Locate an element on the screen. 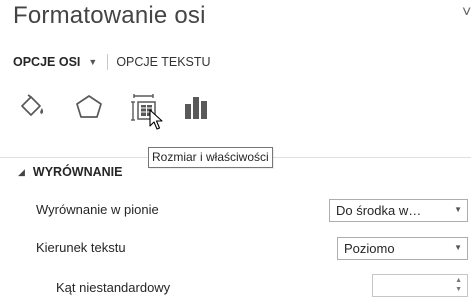 The width and height of the screenshot is (471, 304). pane-title: Formatowanie osi is located at coordinates (109, 15).